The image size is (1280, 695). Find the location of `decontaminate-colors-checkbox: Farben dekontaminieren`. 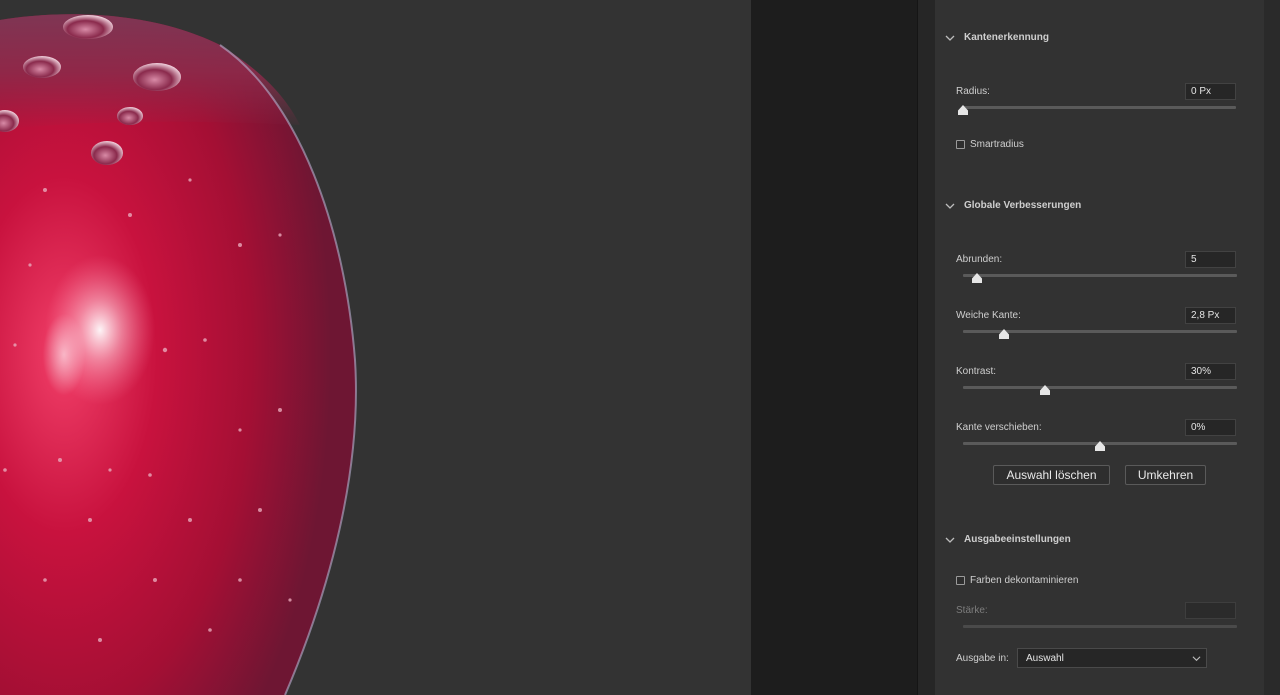

decontaminate-colors-checkbox: Farben dekontaminieren is located at coordinates (1017, 580).